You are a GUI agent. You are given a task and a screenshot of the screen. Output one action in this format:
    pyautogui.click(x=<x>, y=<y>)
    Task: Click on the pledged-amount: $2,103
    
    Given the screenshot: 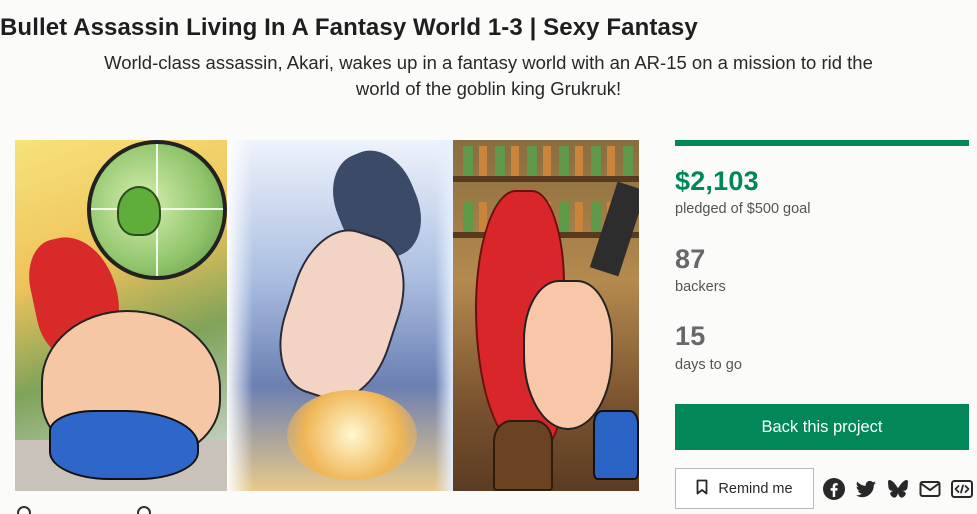 What is the action you would take?
    pyautogui.click(x=717, y=181)
    